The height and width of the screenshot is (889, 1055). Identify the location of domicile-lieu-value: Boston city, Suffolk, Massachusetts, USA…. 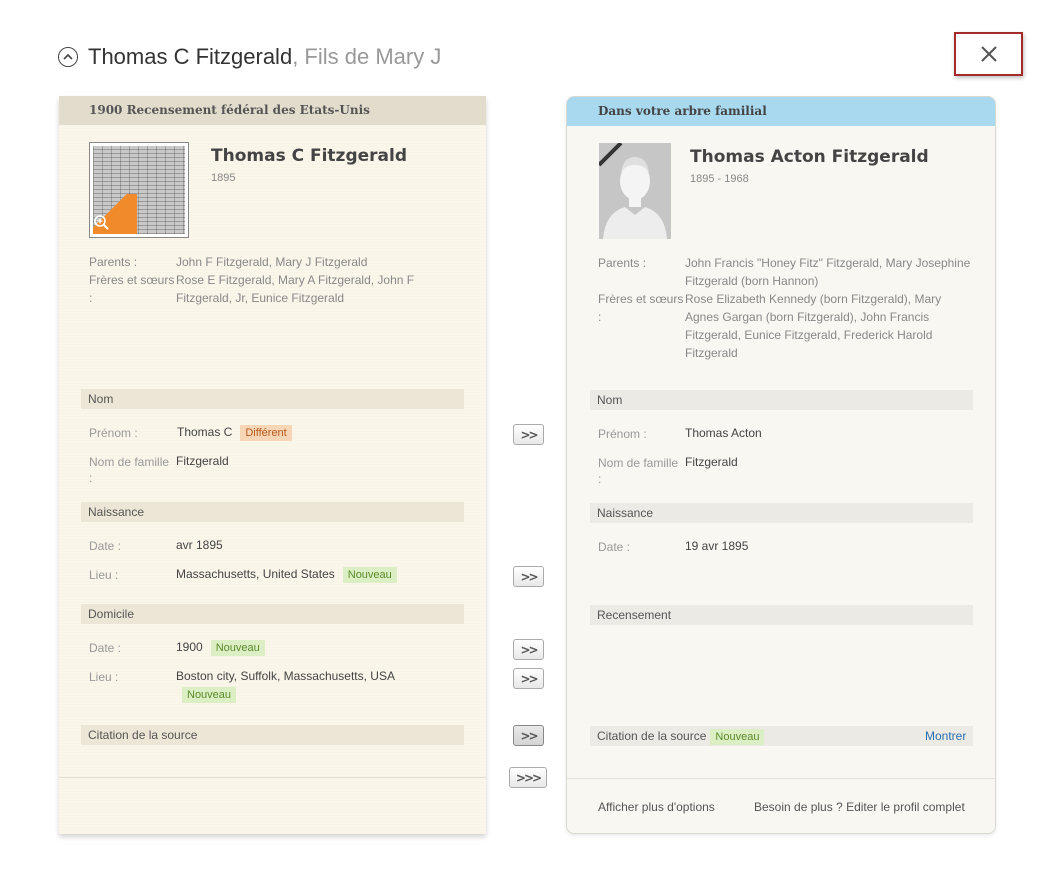
(301, 685).